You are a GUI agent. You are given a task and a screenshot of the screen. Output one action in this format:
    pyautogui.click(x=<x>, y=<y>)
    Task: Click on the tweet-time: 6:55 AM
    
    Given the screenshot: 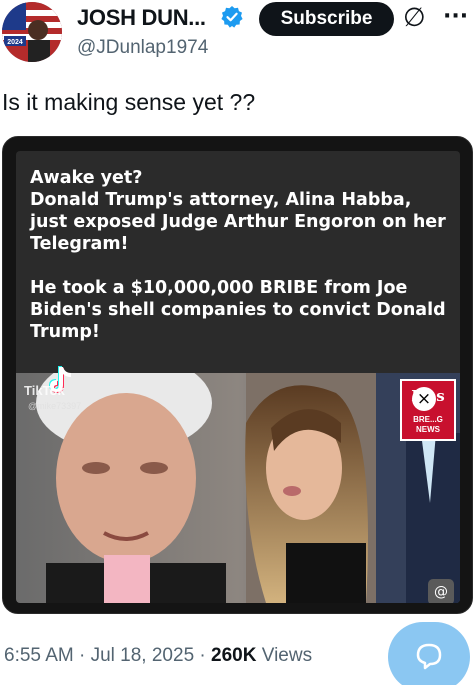 What is the action you would take?
    pyautogui.click(x=39, y=655)
    